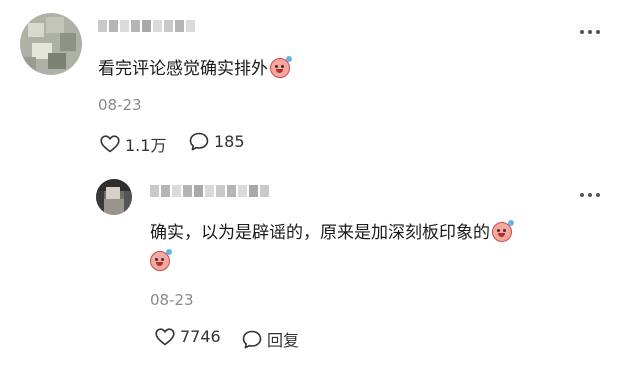 The height and width of the screenshot is (375, 636). I want to click on like-count: 1.1万, so click(146, 145).